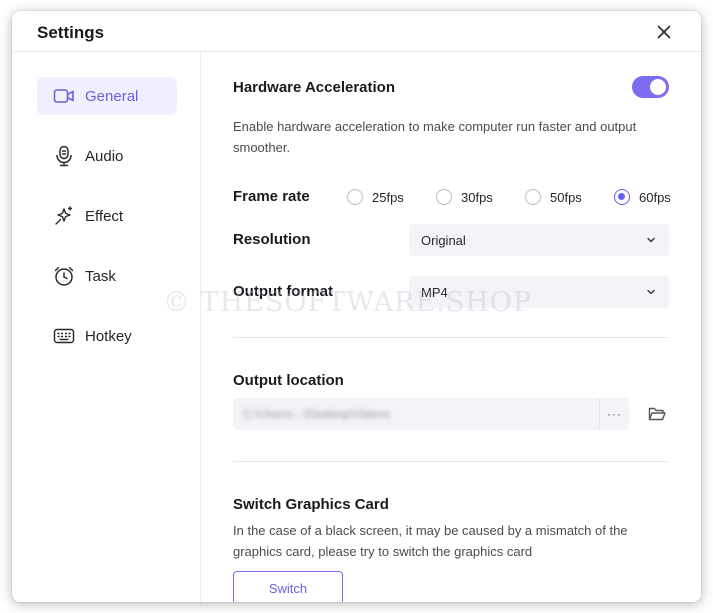  Describe the element at coordinates (443, 240) in the screenshot. I see `resolution-value: Original` at that location.